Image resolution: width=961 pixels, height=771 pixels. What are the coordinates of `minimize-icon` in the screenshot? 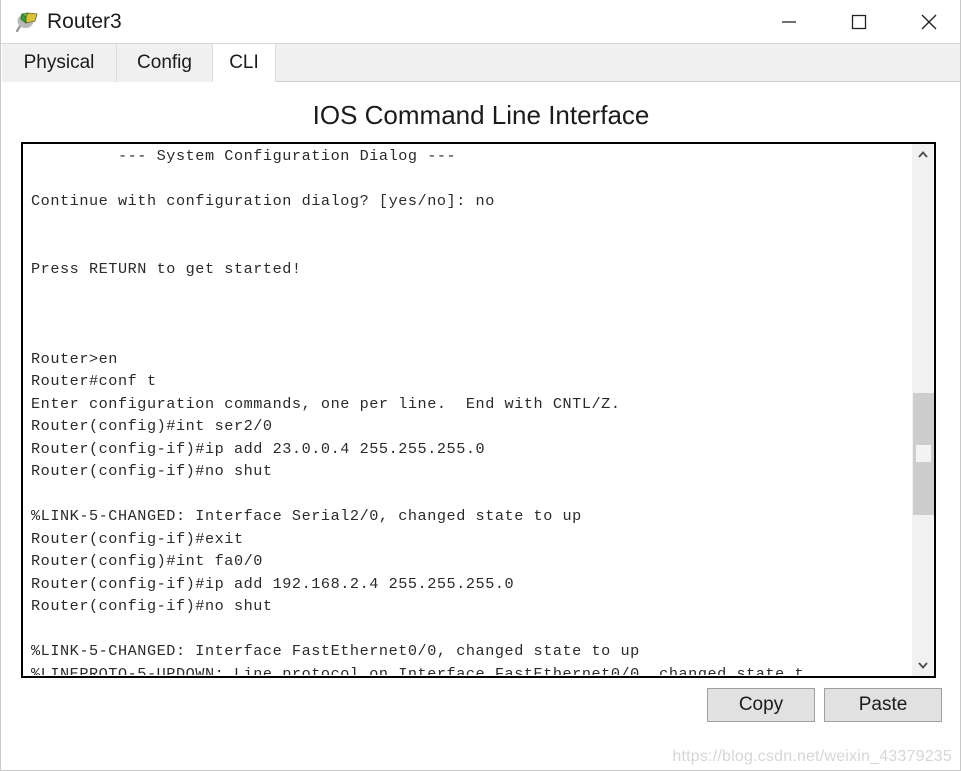 It's located at (789, 21).